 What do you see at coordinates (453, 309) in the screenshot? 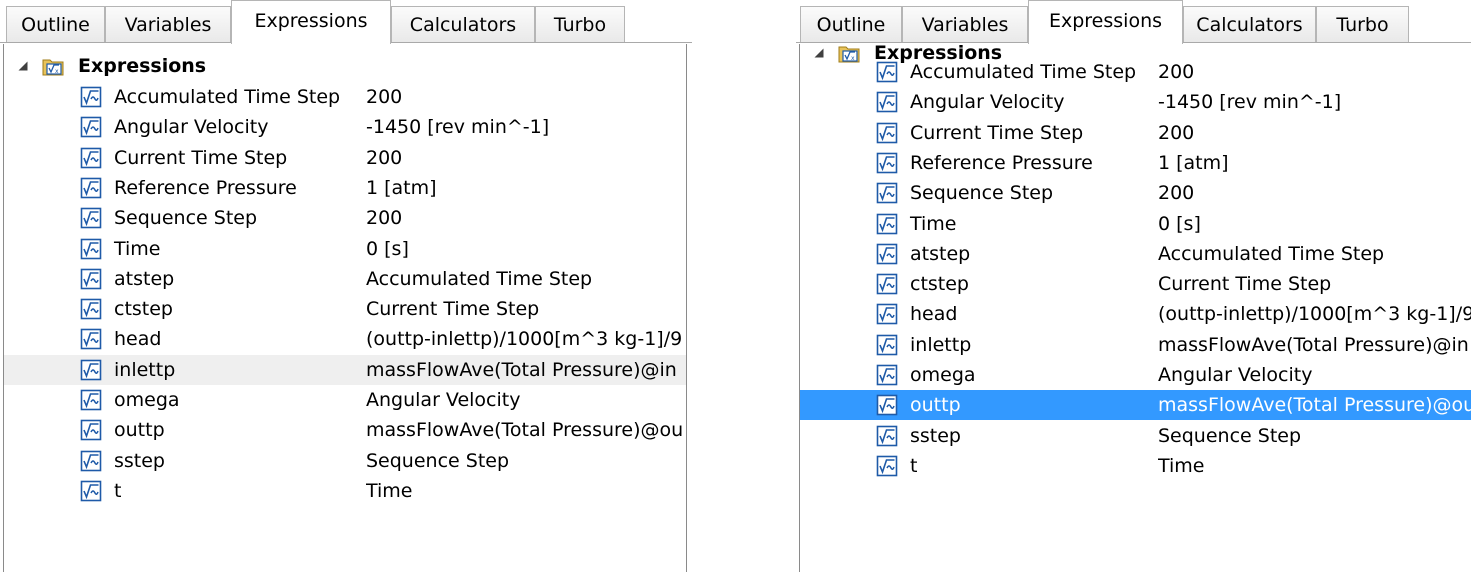
I see `expression-value: Current Time Step` at bounding box center [453, 309].